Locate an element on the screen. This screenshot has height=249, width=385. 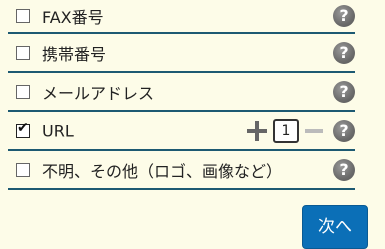
option-row-mobile: 携帯番号 ? is located at coordinates (181, 53).